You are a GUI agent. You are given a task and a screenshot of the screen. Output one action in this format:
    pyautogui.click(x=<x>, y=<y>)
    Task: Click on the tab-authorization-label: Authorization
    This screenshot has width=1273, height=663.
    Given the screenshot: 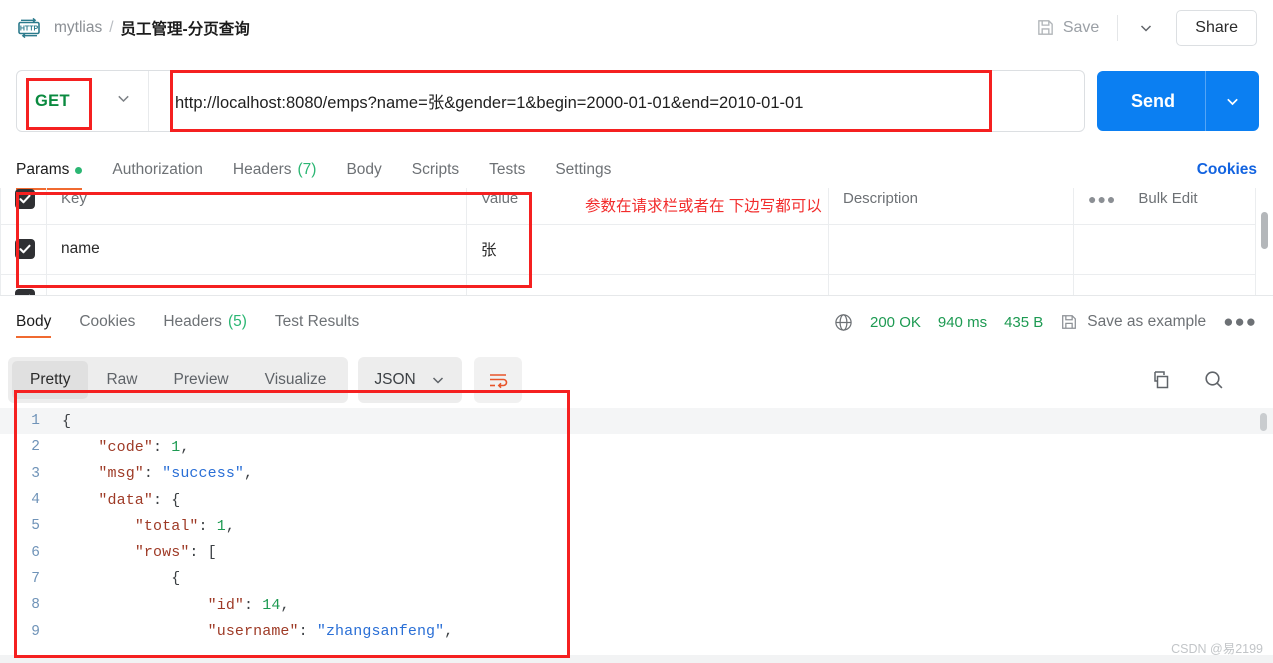 What is the action you would take?
    pyautogui.click(x=157, y=169)
    